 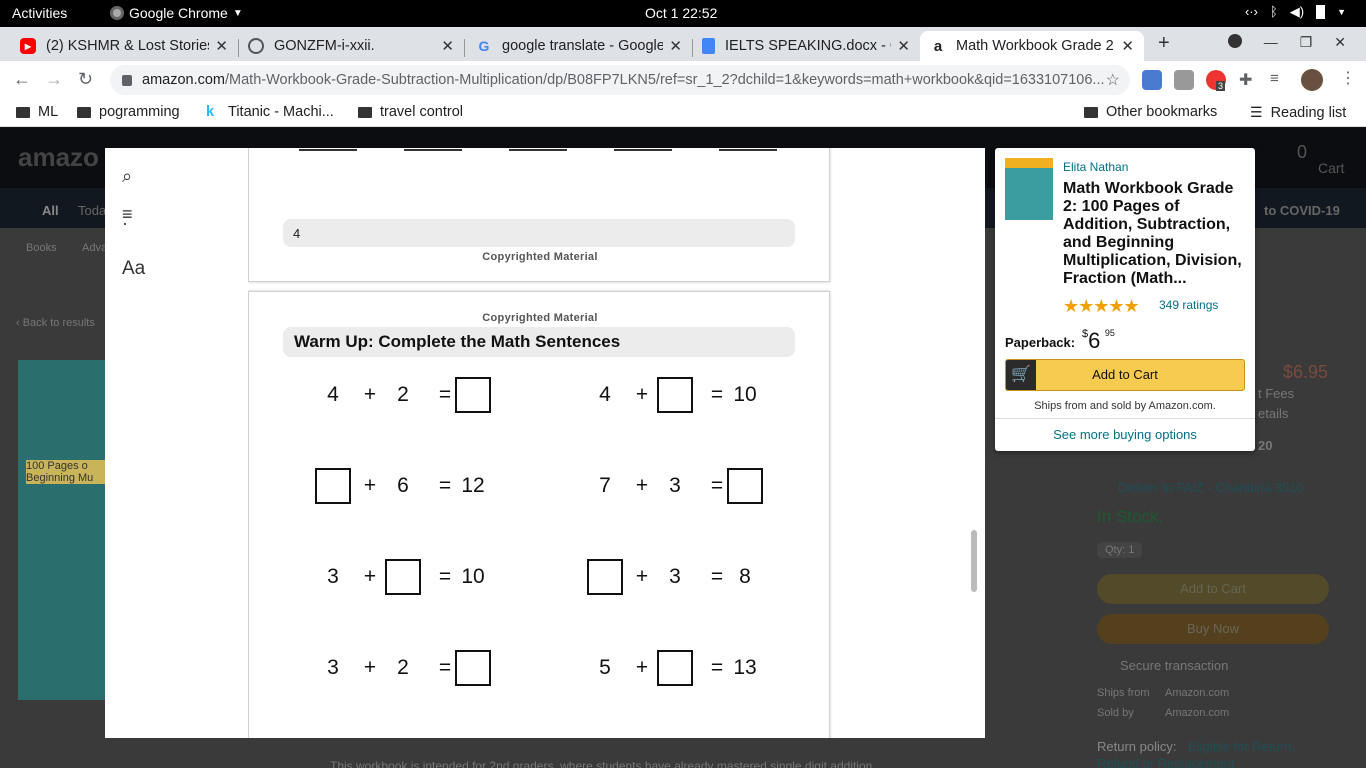 I want to click on tab-amazon: a Math Workbook Grade 2 ✕, so click(x=1032, y=46).